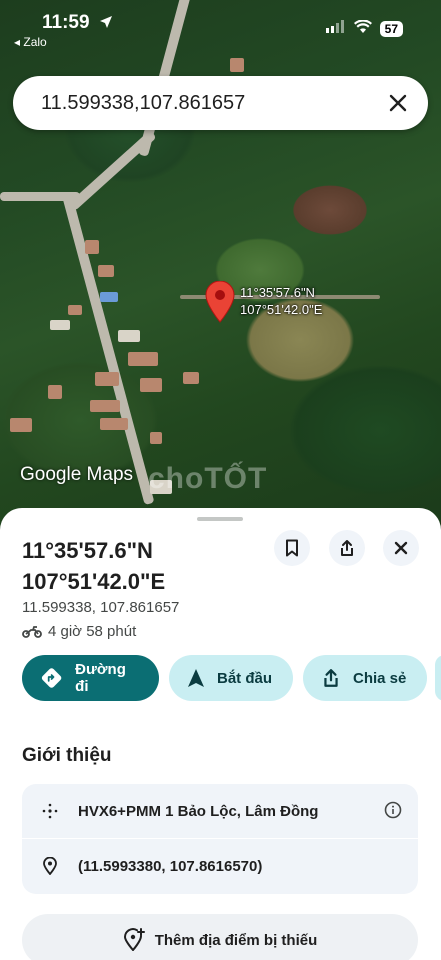  I want to click on pin-label-lng: 107°51'42.0"E, so click(281, 309).